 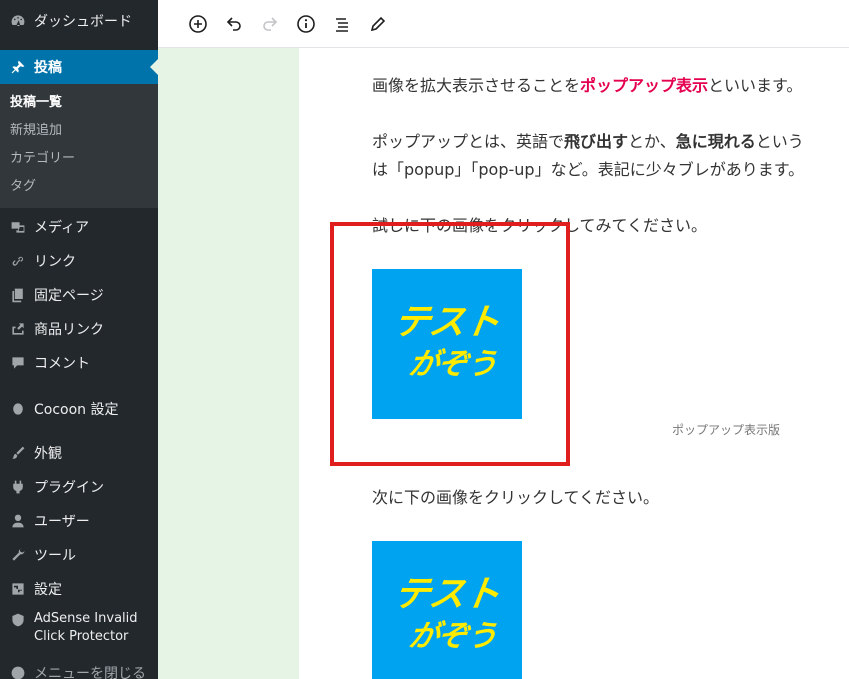 What do you see at coordinates (18, 671) in the screenshot?
I see `collapse-arrow-icon` at bounding box center [18, 671].